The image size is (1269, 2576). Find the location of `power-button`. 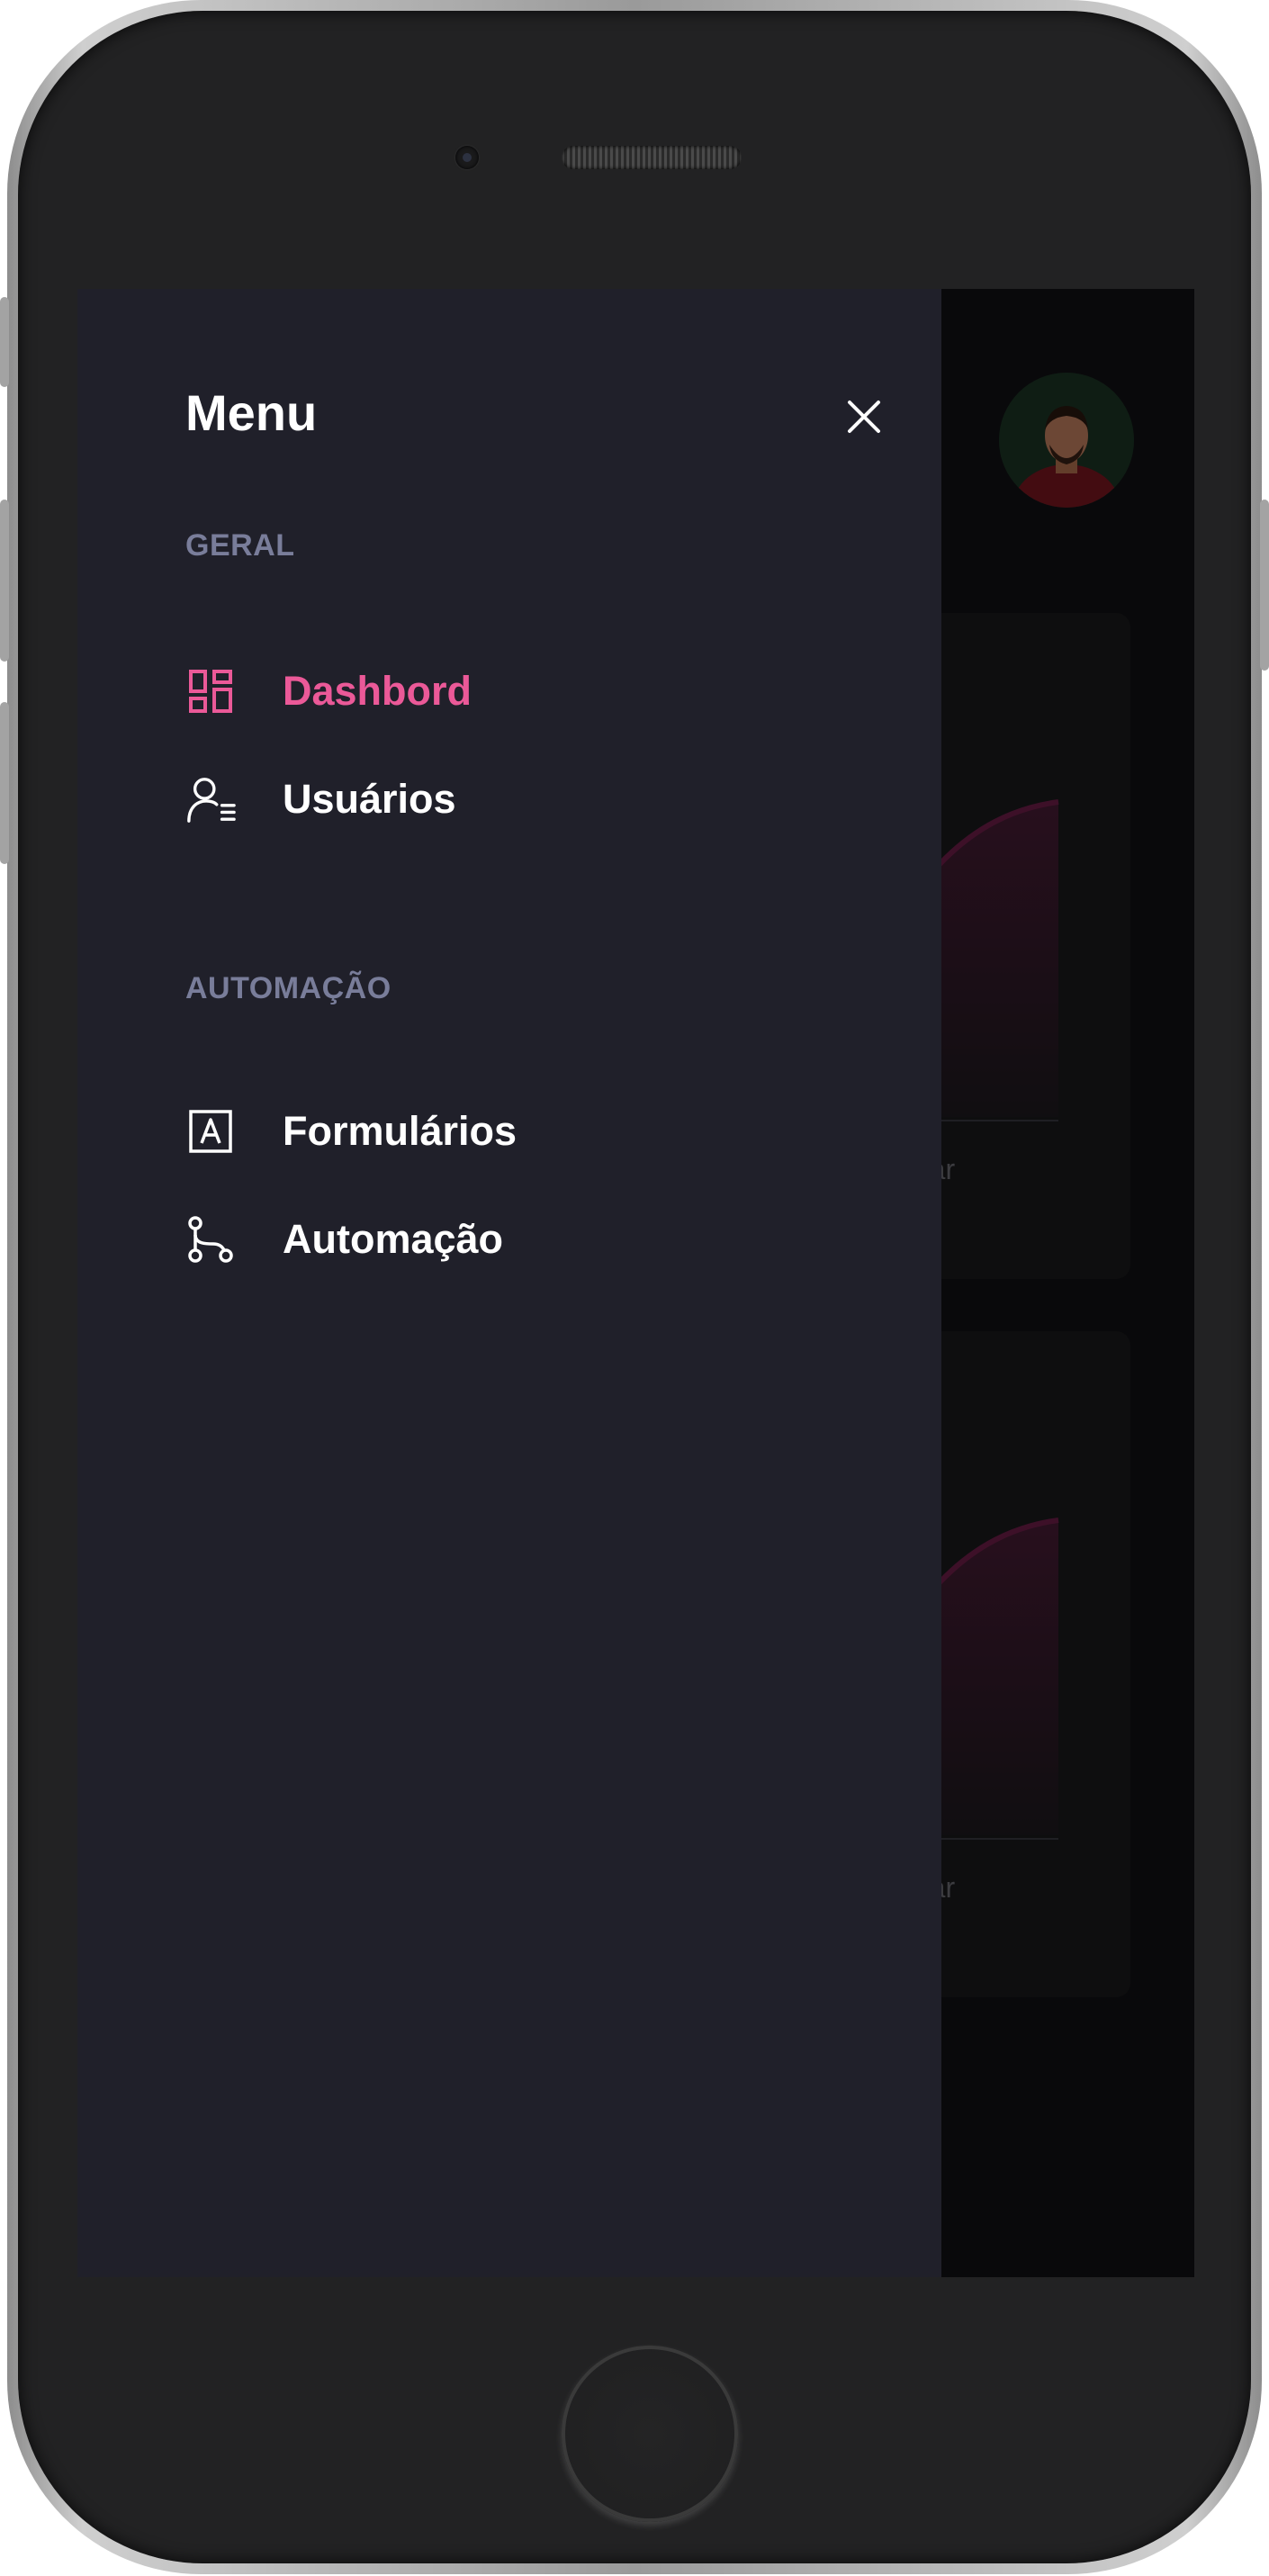

power-button is located at coordinates (1264, 585).